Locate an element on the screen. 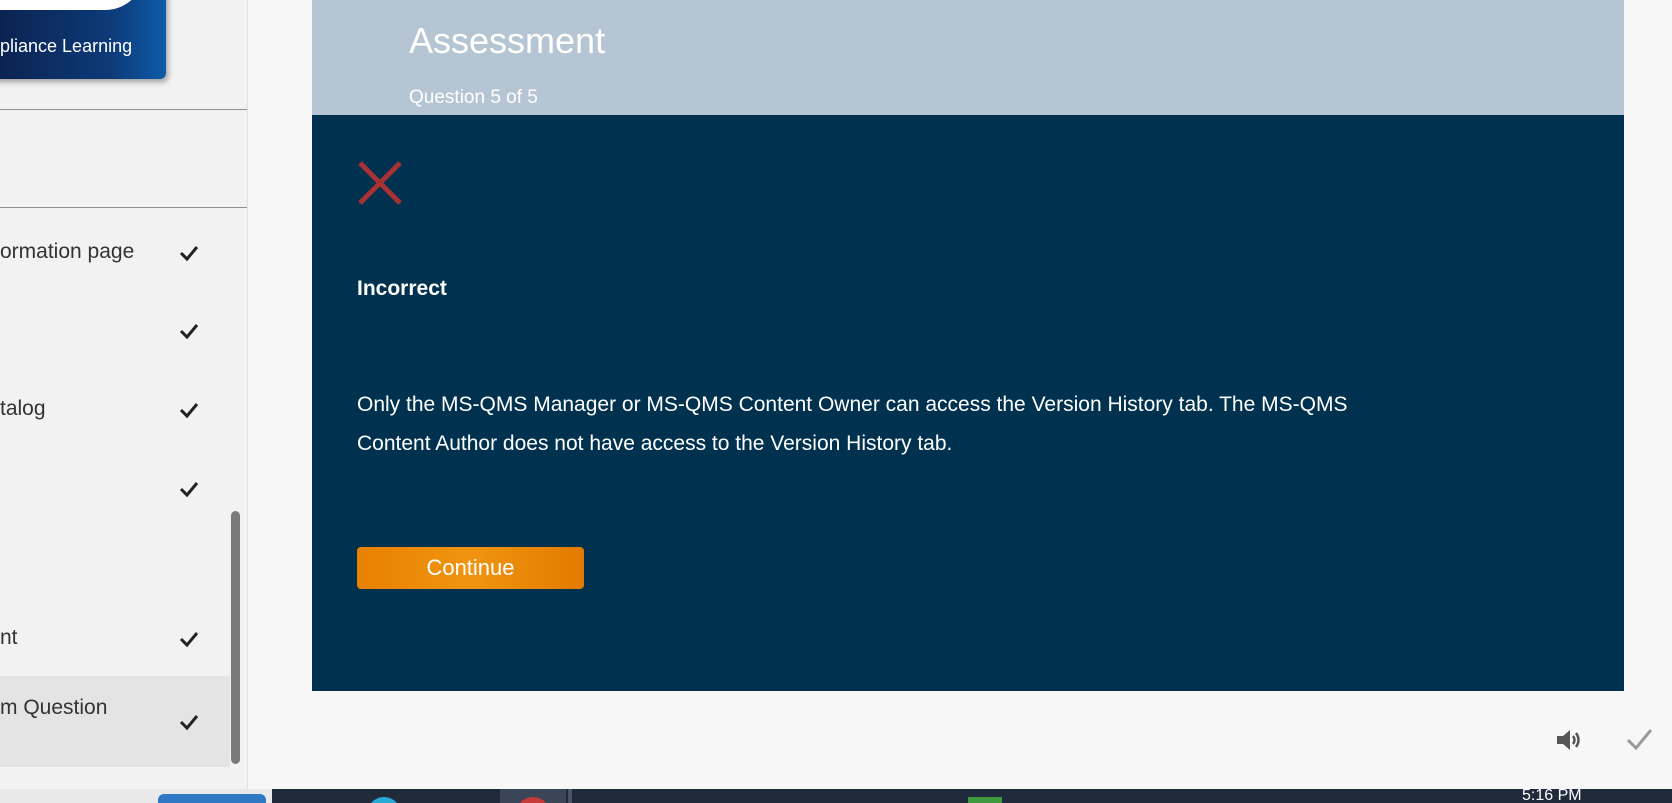  logo-swoosh is located at coordinates (72, 5).